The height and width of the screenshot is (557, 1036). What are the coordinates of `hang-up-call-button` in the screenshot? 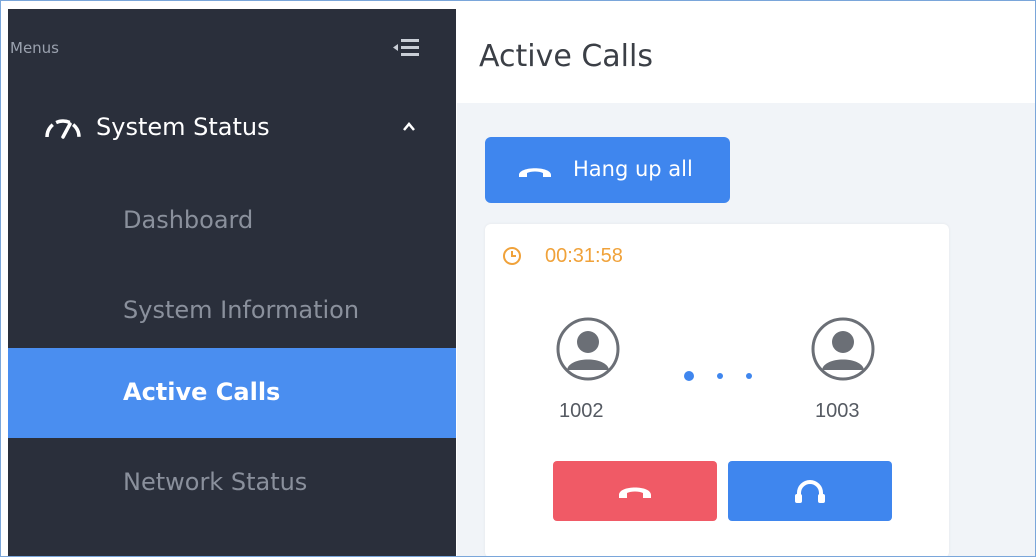 It's located at (635, 491).